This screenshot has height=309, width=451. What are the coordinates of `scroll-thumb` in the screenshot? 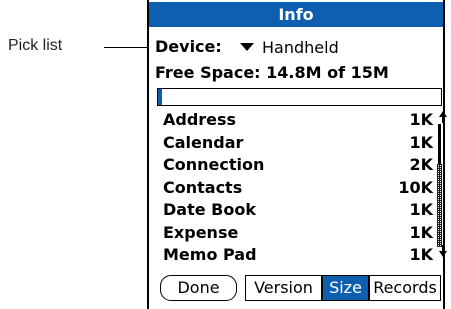 It's located at (439, 144).